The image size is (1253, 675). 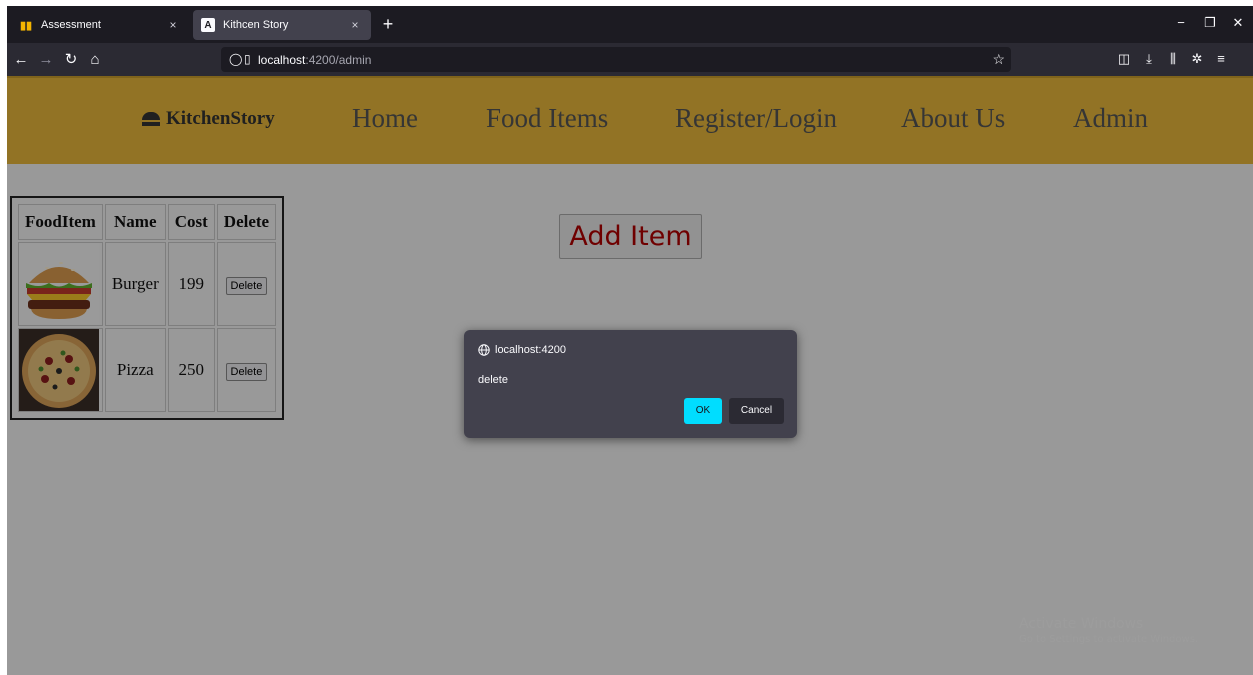 What do you see at coordinates (1124, 59) in the screenshot?
I see `pocket-icon: ◫` at bounding box center [1124, 59].